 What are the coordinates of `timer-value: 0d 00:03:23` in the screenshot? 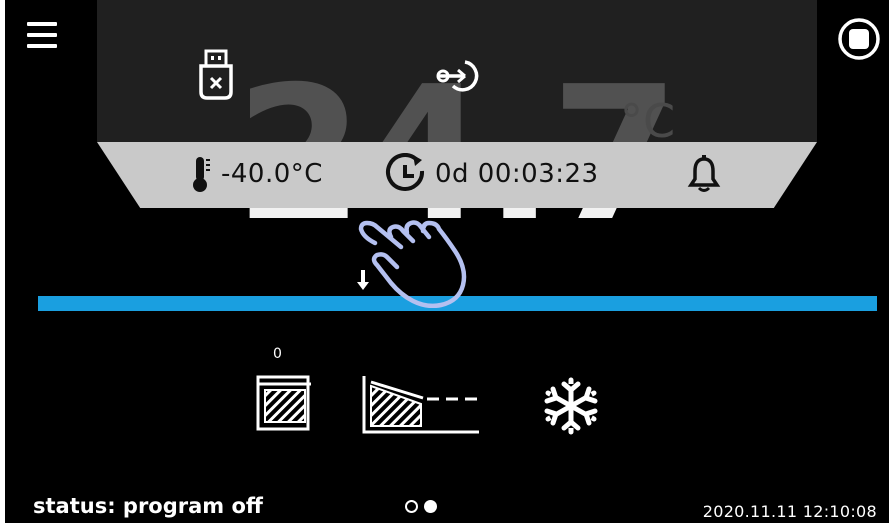 It's located at (517, 174).